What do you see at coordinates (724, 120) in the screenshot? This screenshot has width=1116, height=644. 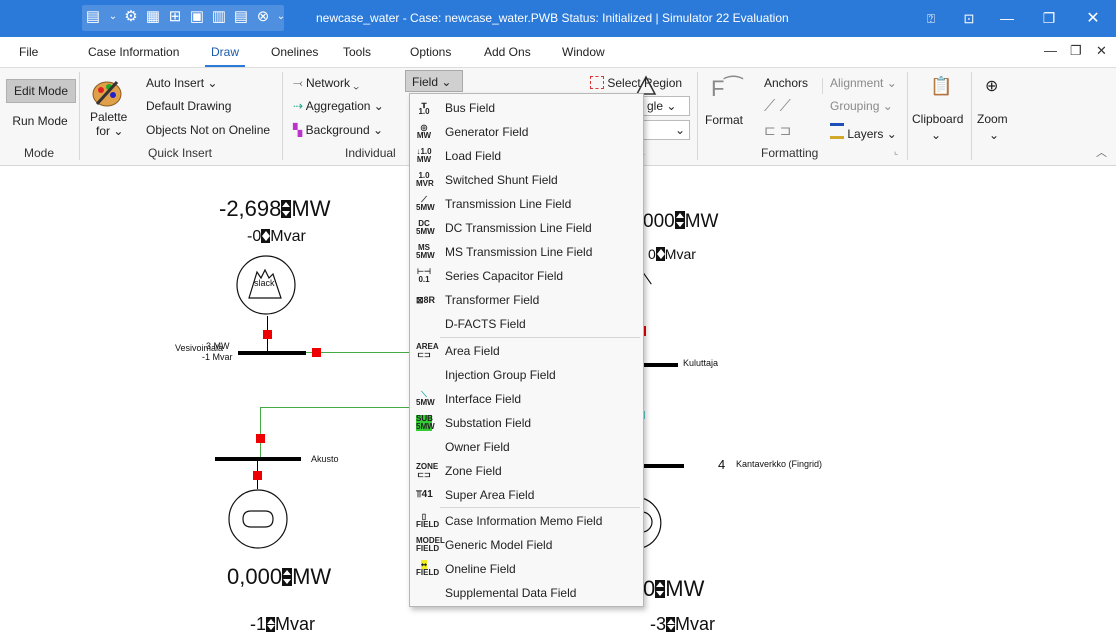 I see `format-button: Format` at bounding box center [724, 120].